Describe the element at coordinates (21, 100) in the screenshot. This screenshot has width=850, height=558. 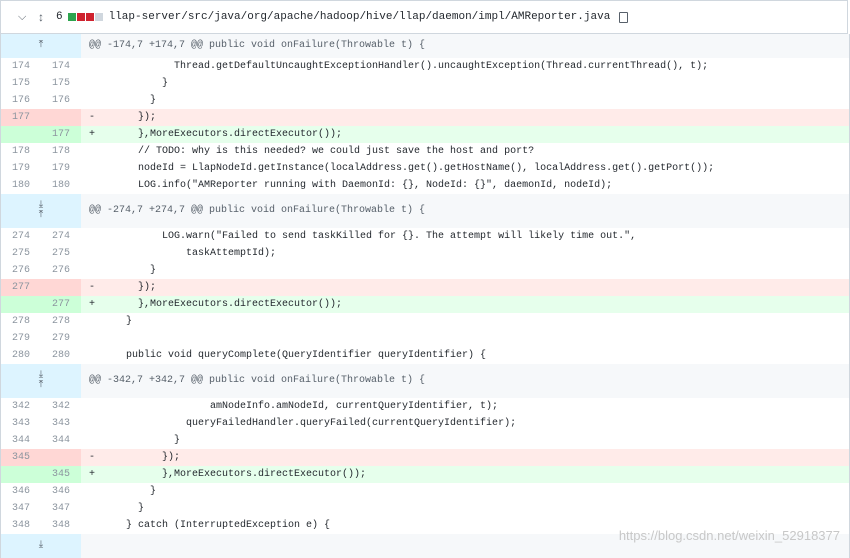
I see `old-line-number: 176` at that location.